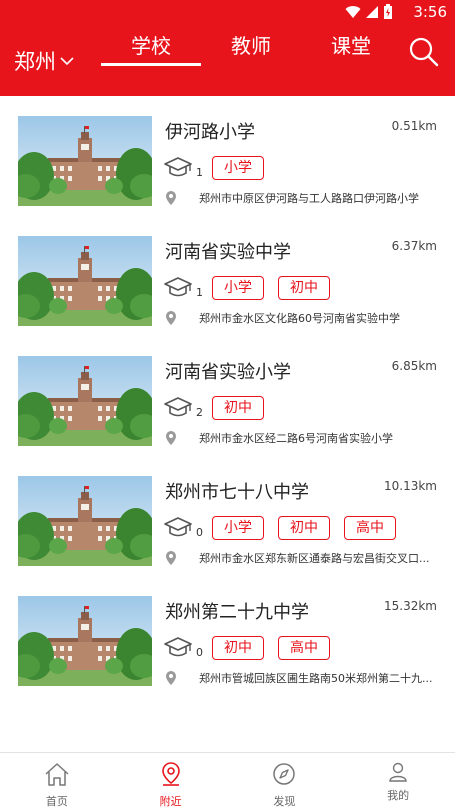 The width and height of the screenshot is (455, 809). I want to click on teacher-count: 2, so click(199, 412).